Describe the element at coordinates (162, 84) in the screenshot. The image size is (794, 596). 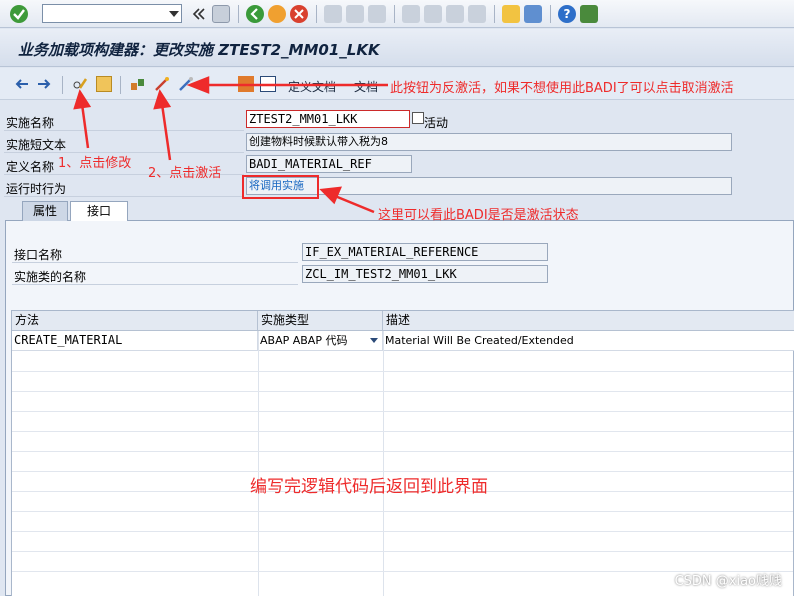
I see `activate-icon` at that location.